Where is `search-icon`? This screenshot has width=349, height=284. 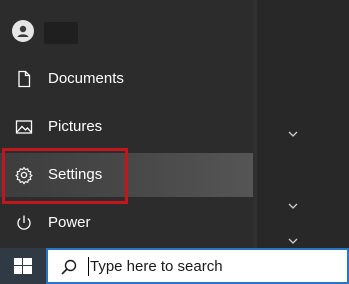
search-icon is located at coordinates (69, 267).